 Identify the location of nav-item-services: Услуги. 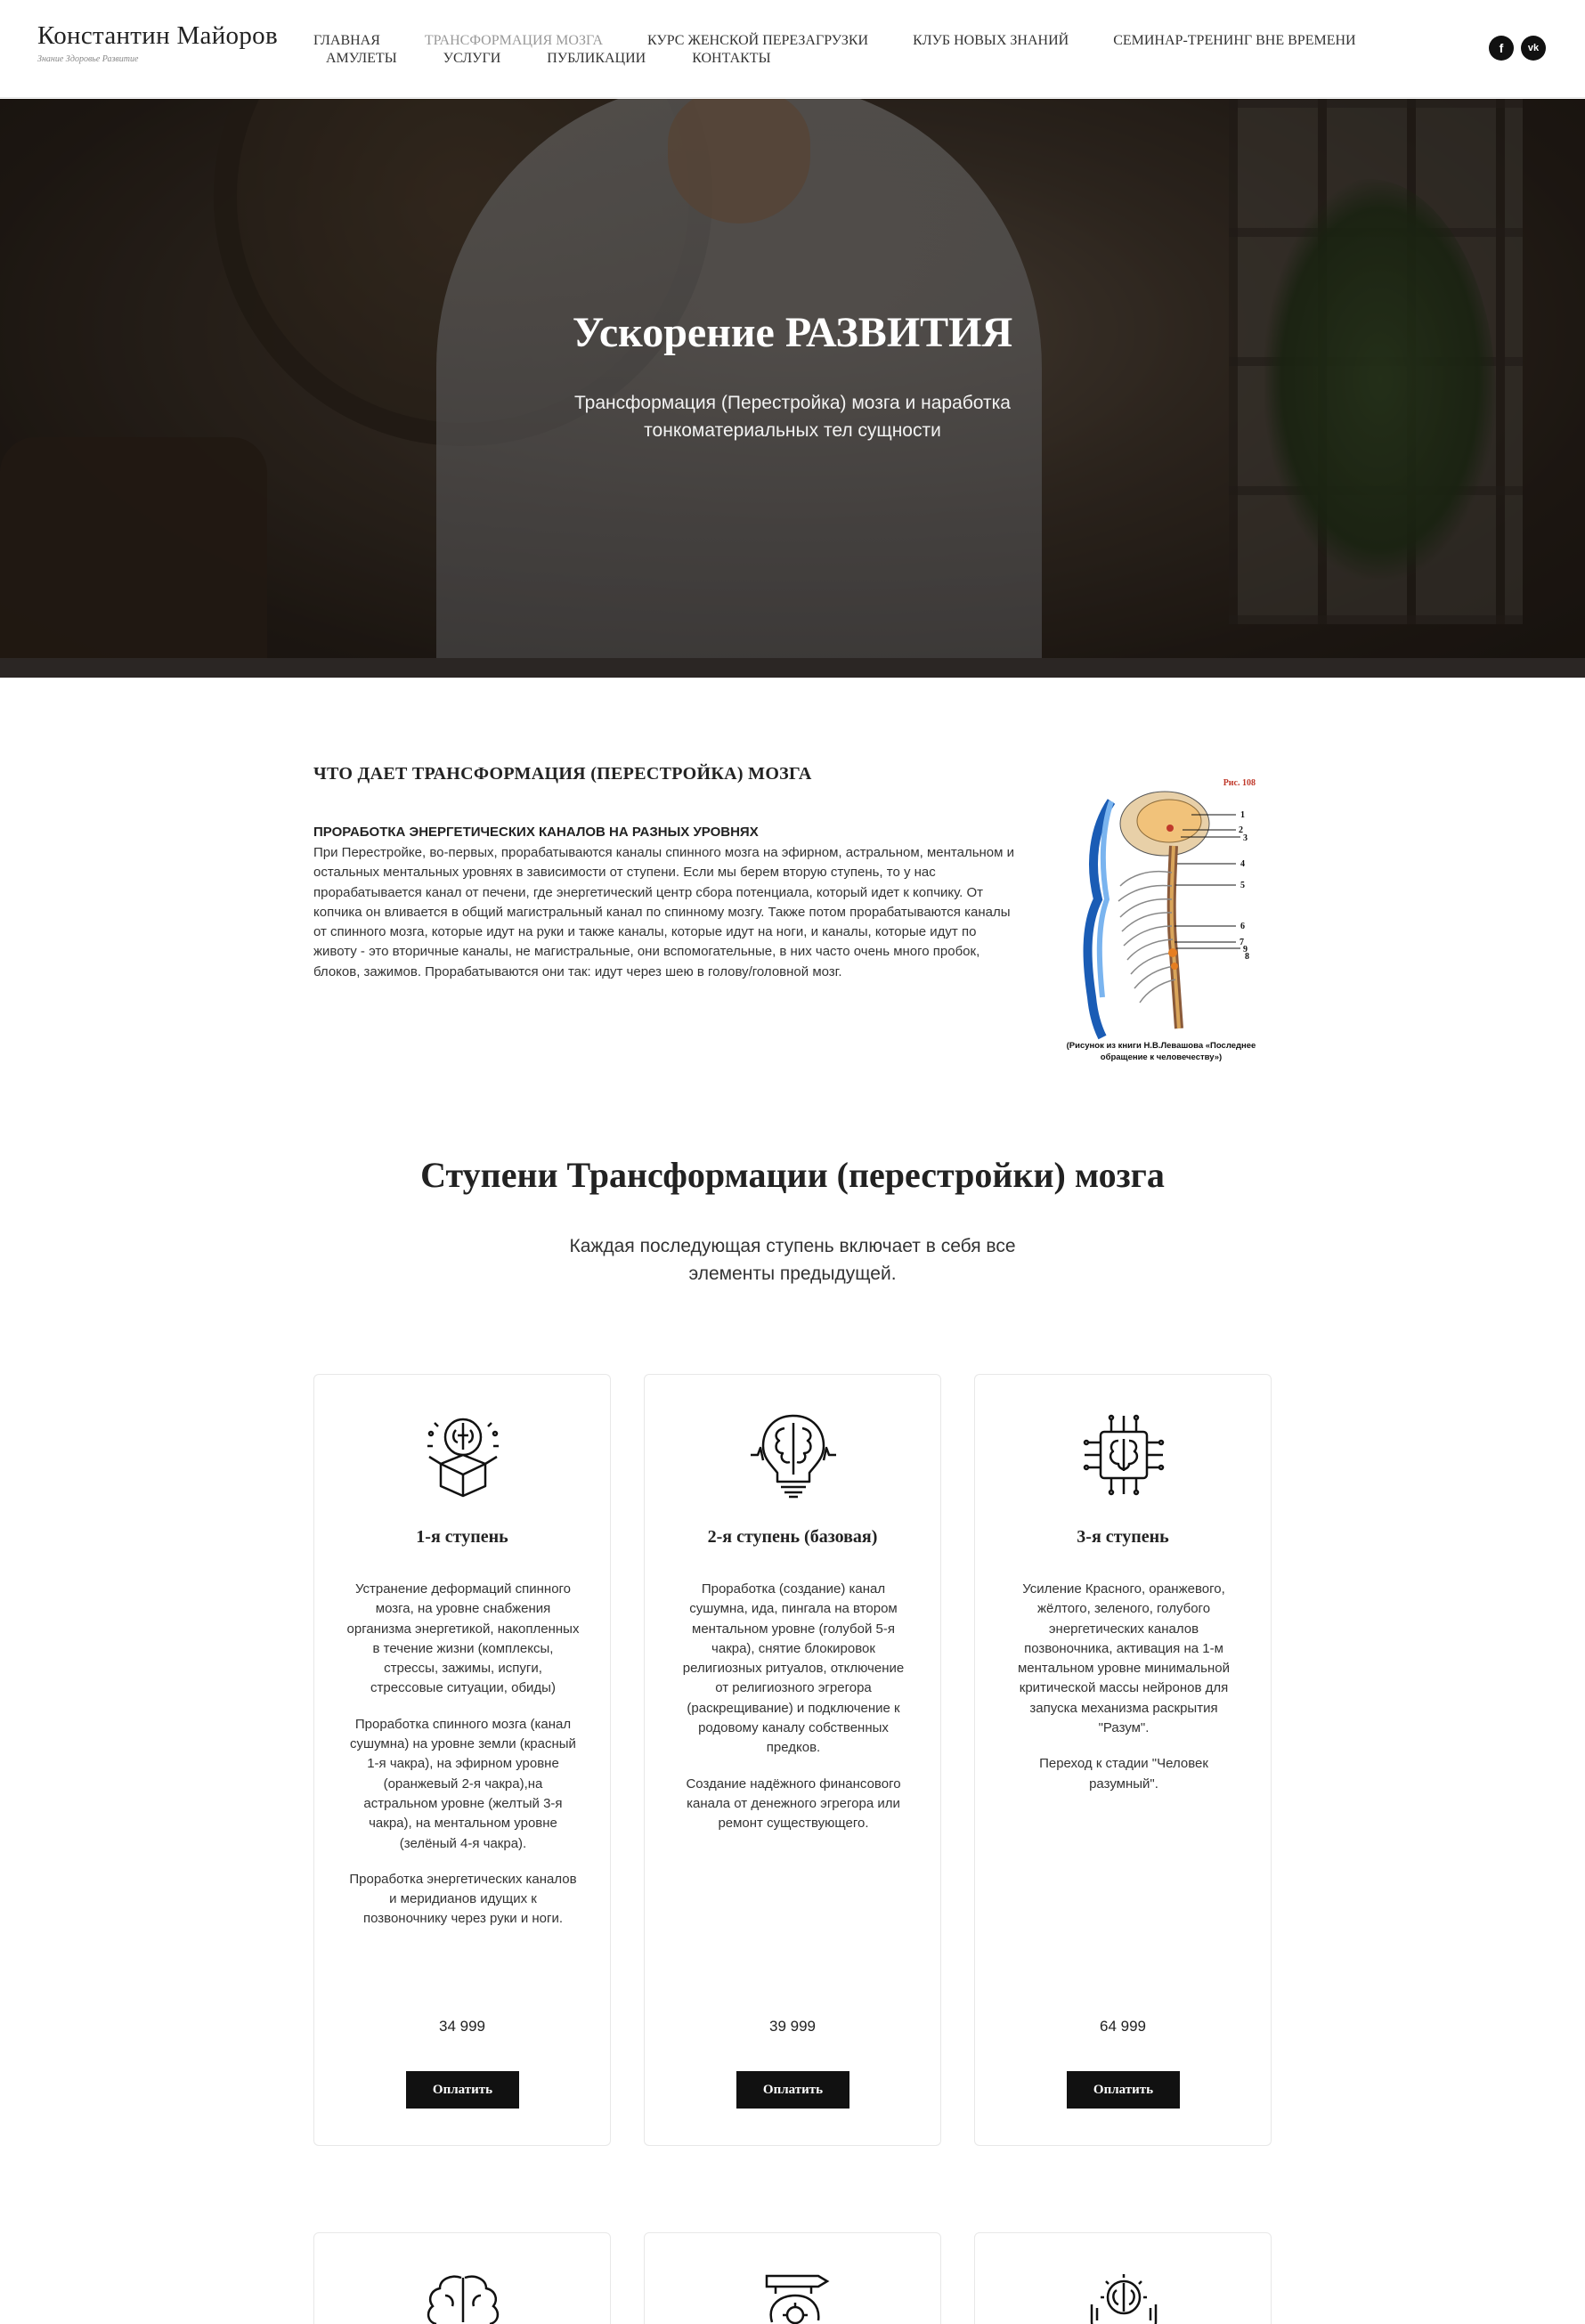
(472, 59).